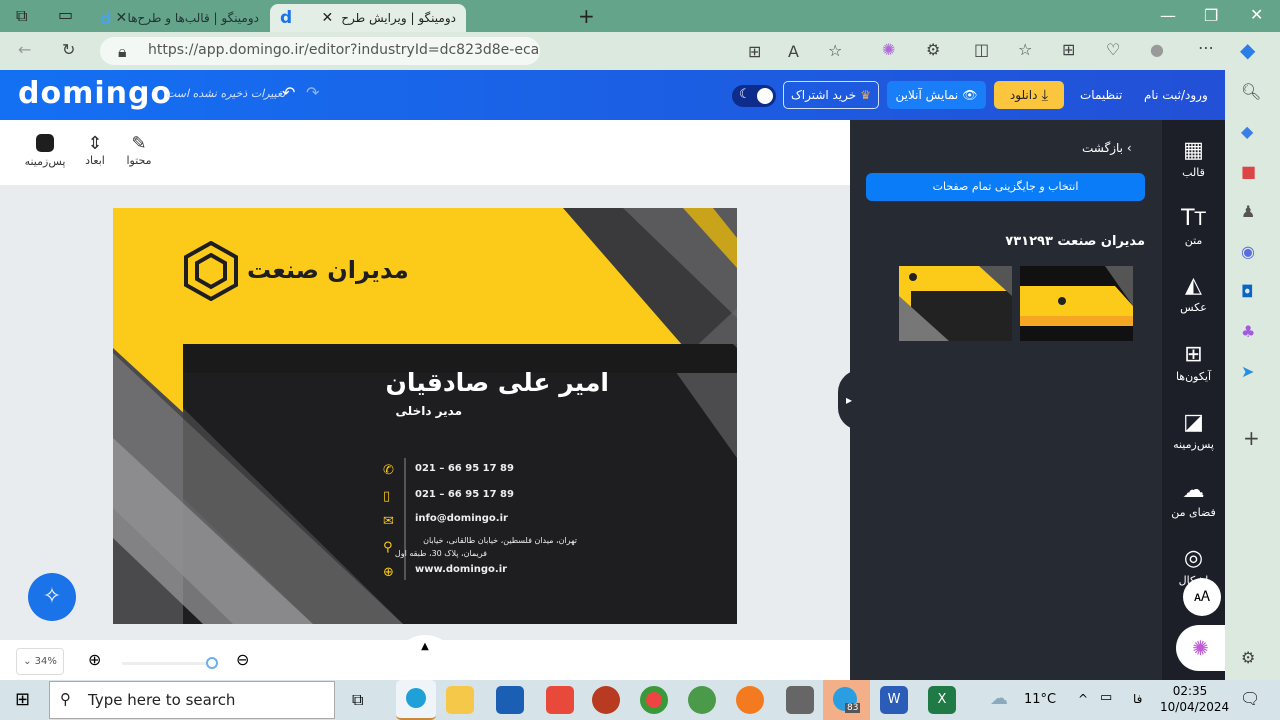  What do you see at coordinates (24, 49) in the screenshot?
I see `back-icon: ←` at bounding box center [24, 49].